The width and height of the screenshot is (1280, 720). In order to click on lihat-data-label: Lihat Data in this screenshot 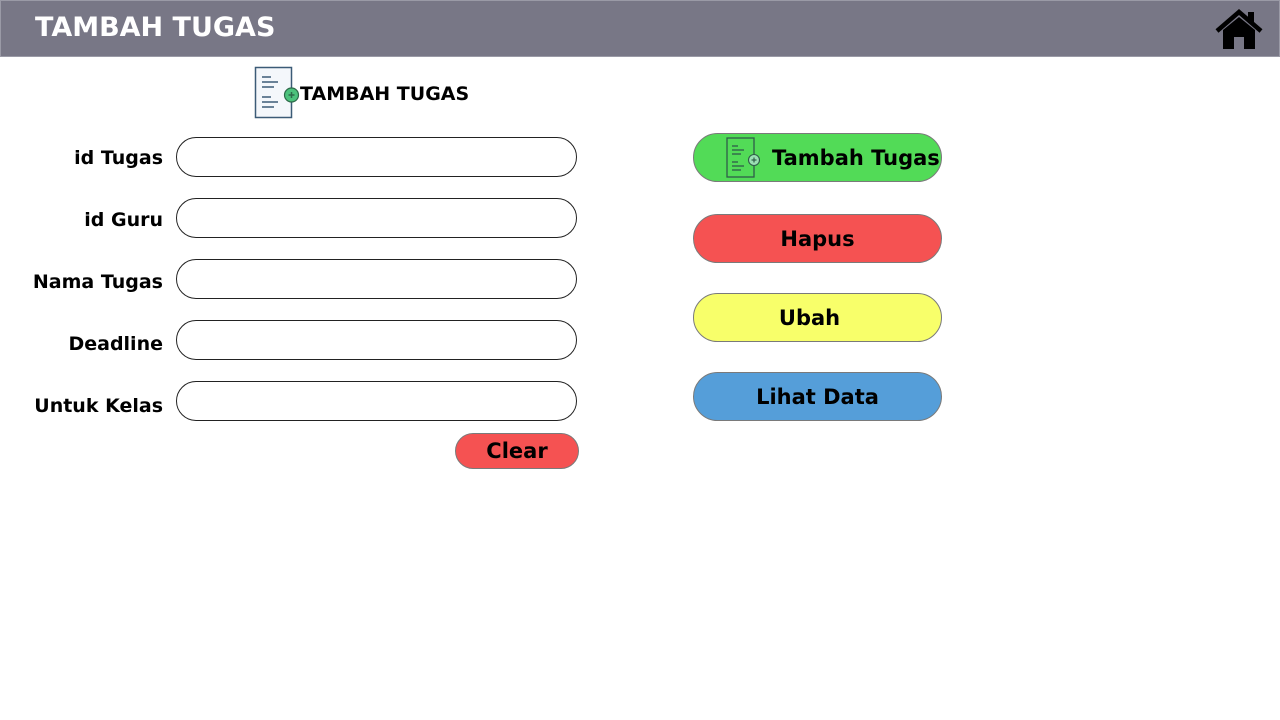, I will do `click(817, 396)`.